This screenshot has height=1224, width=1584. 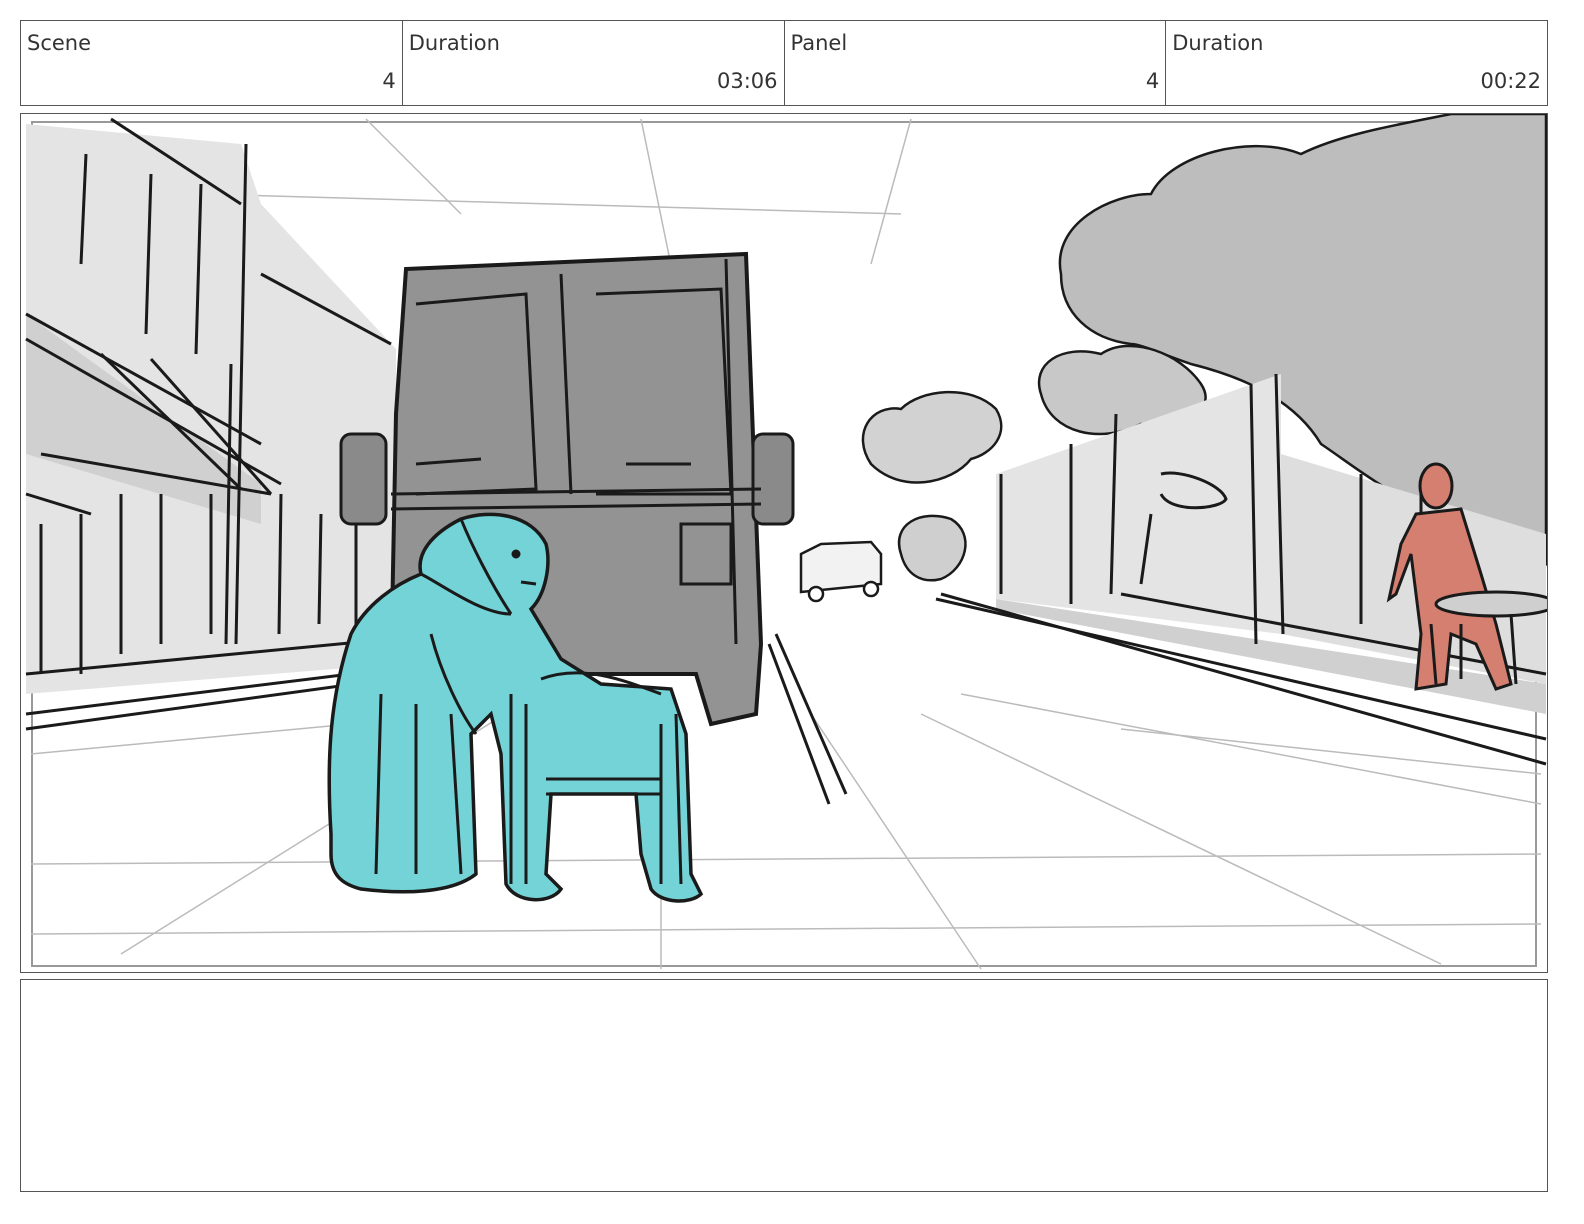 I want to click on panel-duration-value: 00:22, so click(x=1510, y=81).